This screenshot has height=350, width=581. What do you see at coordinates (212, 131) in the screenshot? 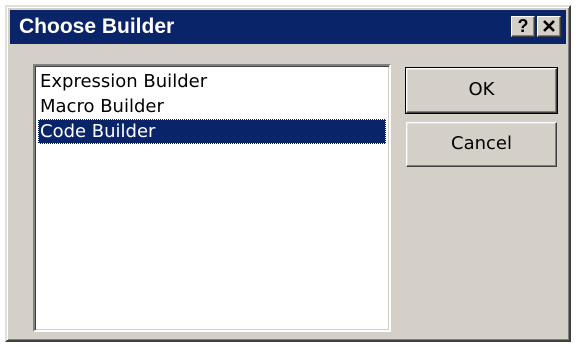
I see `list-item-code-builder: Code Builder` at bounding box center [212, 131].